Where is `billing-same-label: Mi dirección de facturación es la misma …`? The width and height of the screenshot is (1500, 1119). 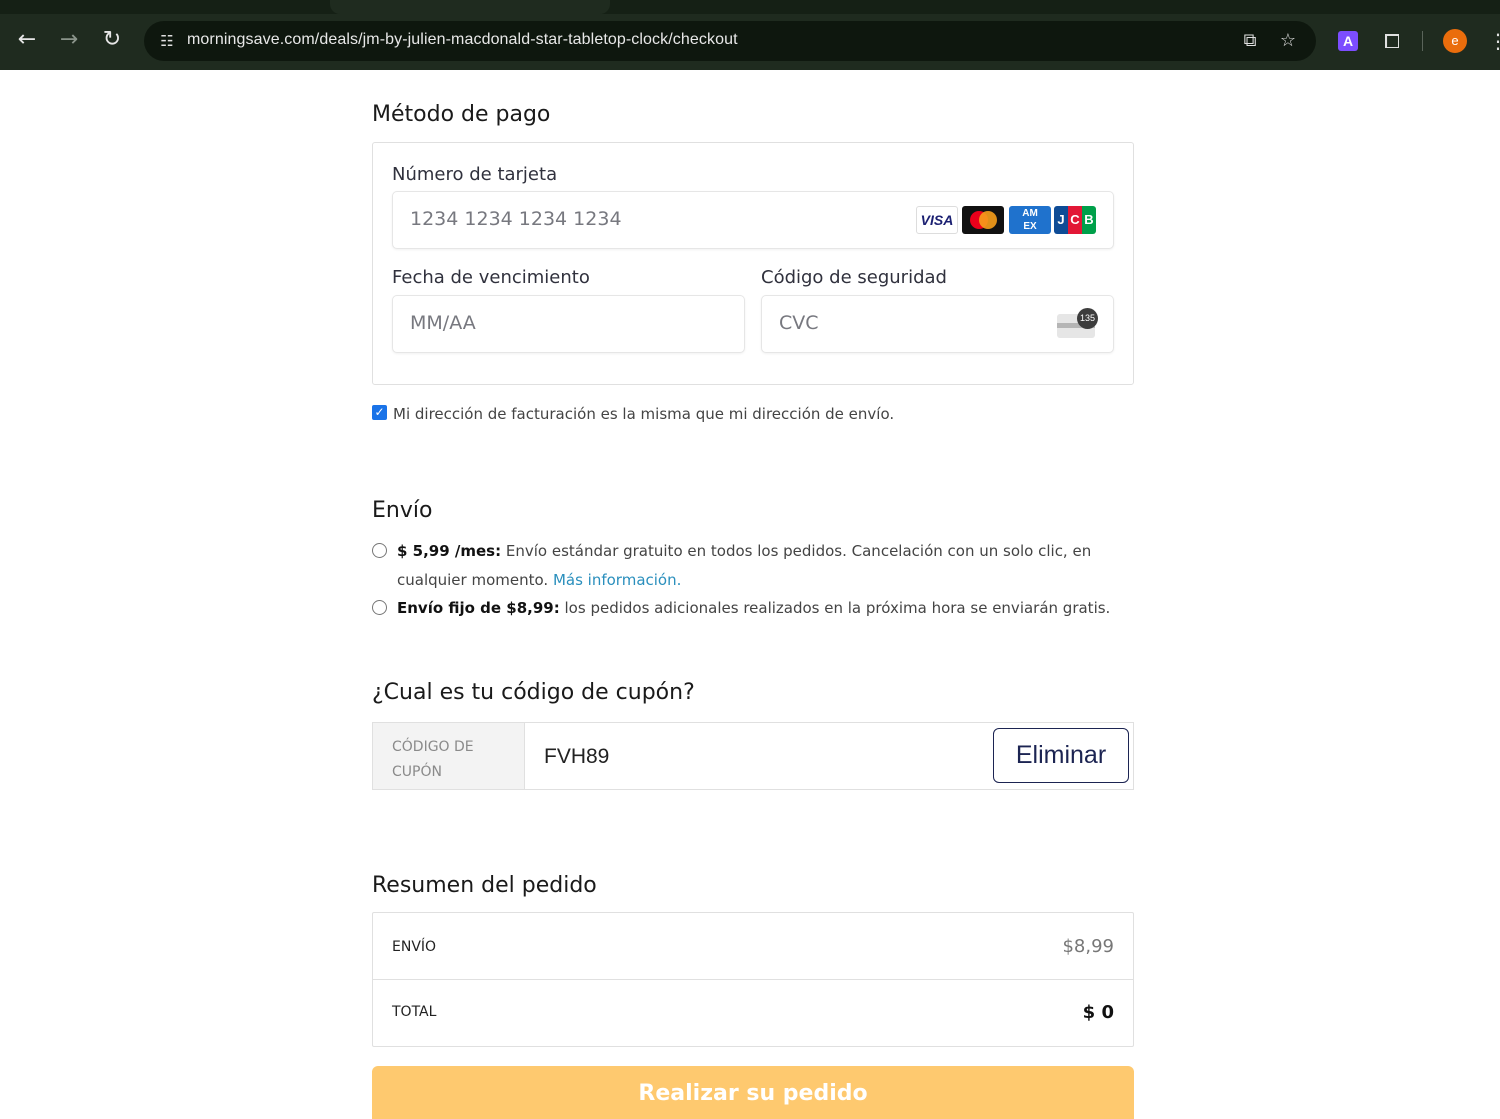
billing-same-label: Mi dirección de facturación es la misma … is located at coordinates (643, 414).